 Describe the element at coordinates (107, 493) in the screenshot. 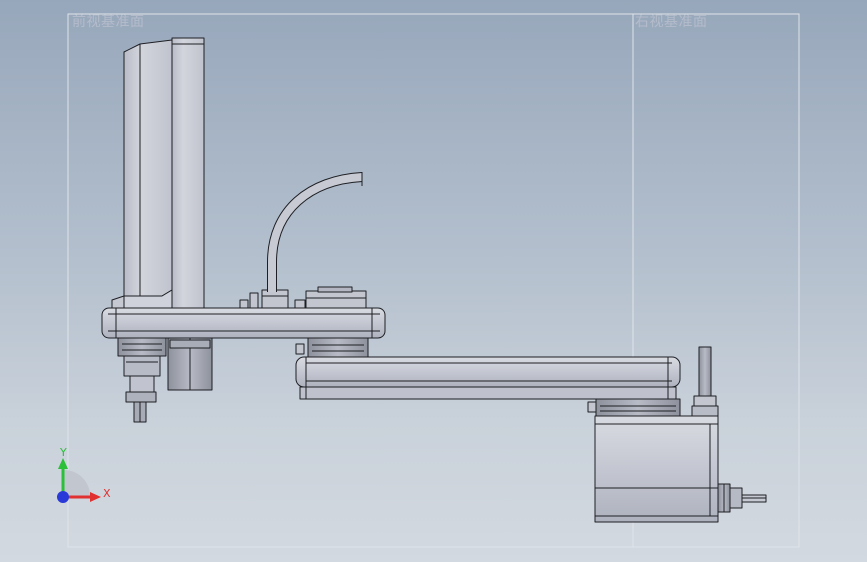

I see `x-axis-label: X` at that location.